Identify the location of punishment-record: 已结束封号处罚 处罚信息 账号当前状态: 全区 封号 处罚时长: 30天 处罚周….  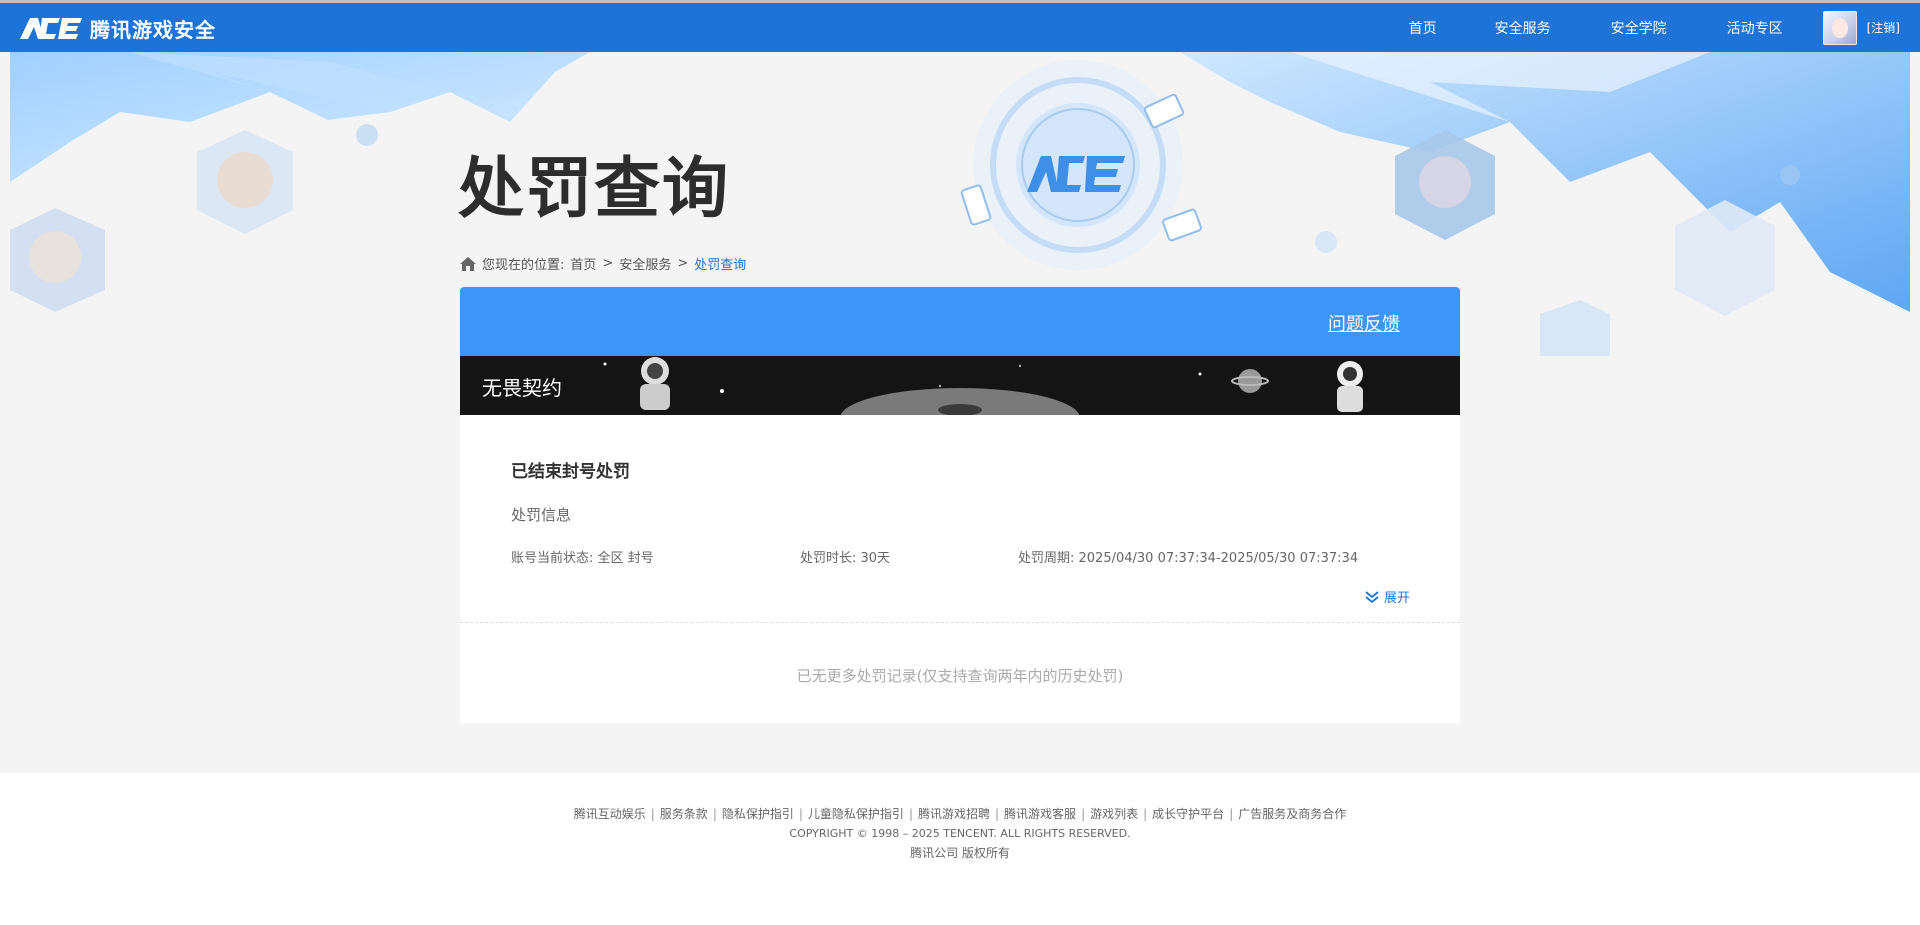
(960, 519).